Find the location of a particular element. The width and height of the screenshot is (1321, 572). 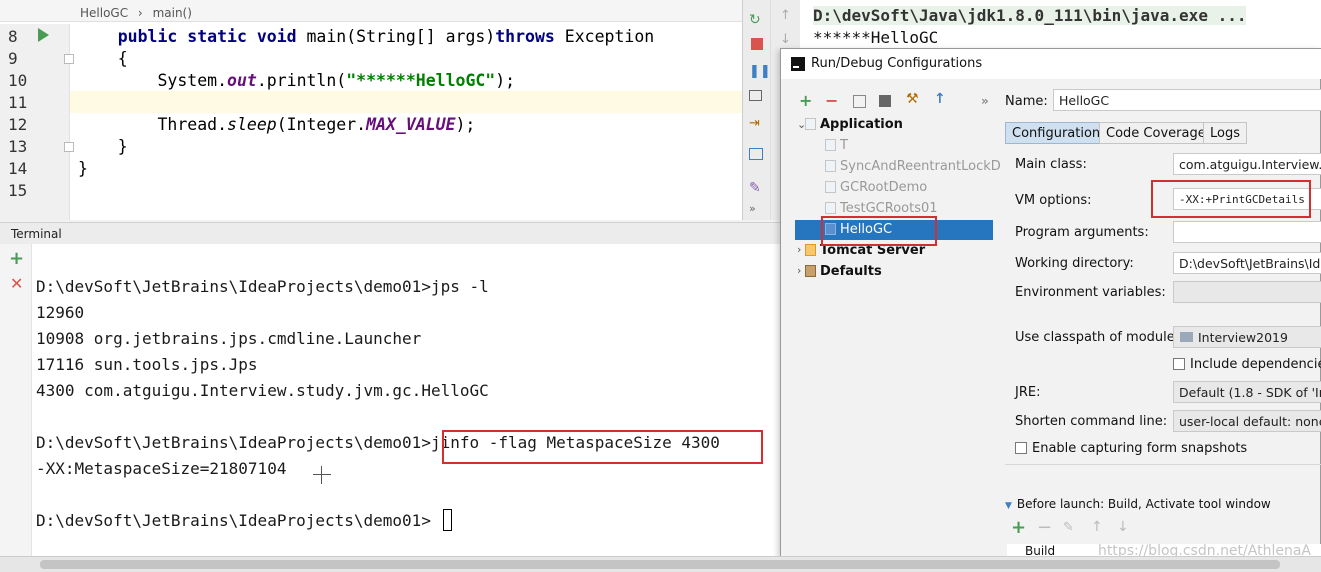

intellij-logo-icon is located at coordinates (798, 64).